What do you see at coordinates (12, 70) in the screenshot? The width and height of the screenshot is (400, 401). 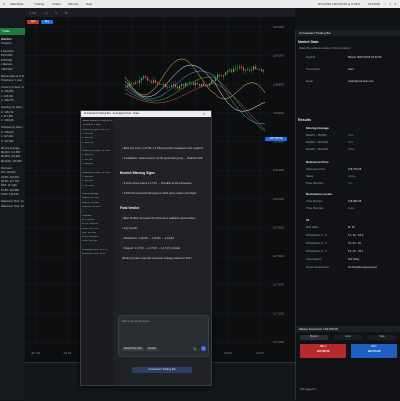 I see `left-list-item: XRP/USD` at bounding box center [12, 70].